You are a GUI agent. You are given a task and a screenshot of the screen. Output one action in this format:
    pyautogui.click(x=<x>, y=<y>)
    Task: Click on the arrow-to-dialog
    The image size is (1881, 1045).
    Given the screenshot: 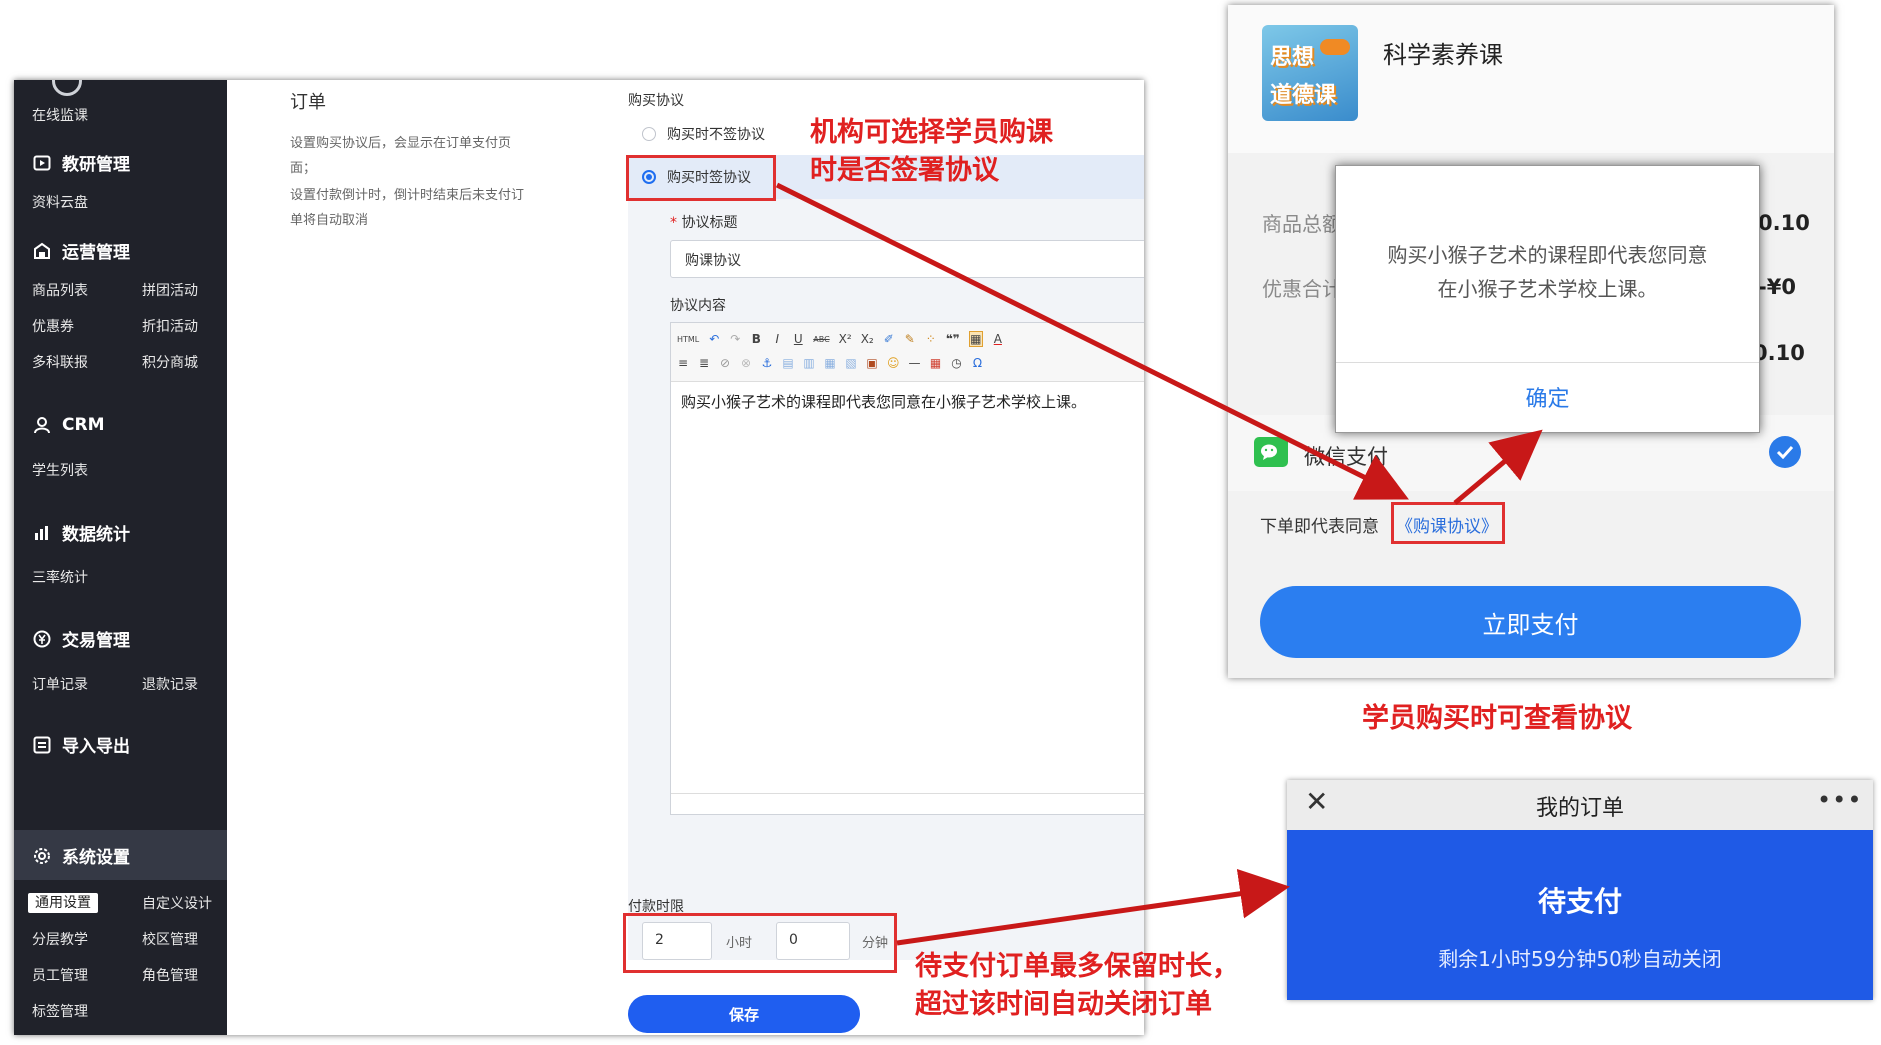 What is the action you would take?
    pyautogui.click(x=1498, y=467)
    